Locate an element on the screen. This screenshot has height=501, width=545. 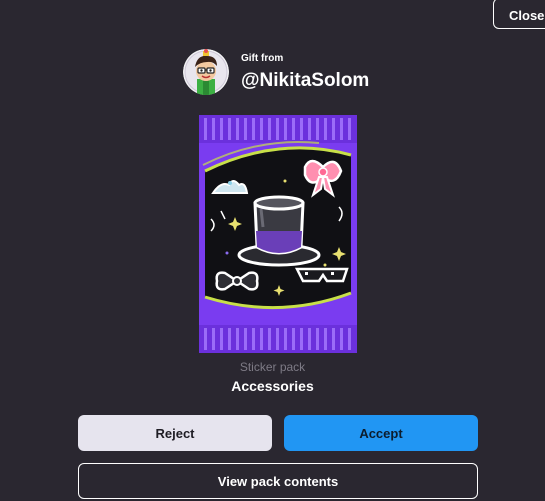
sticker-pack-art is located at coordinates (278, 234).